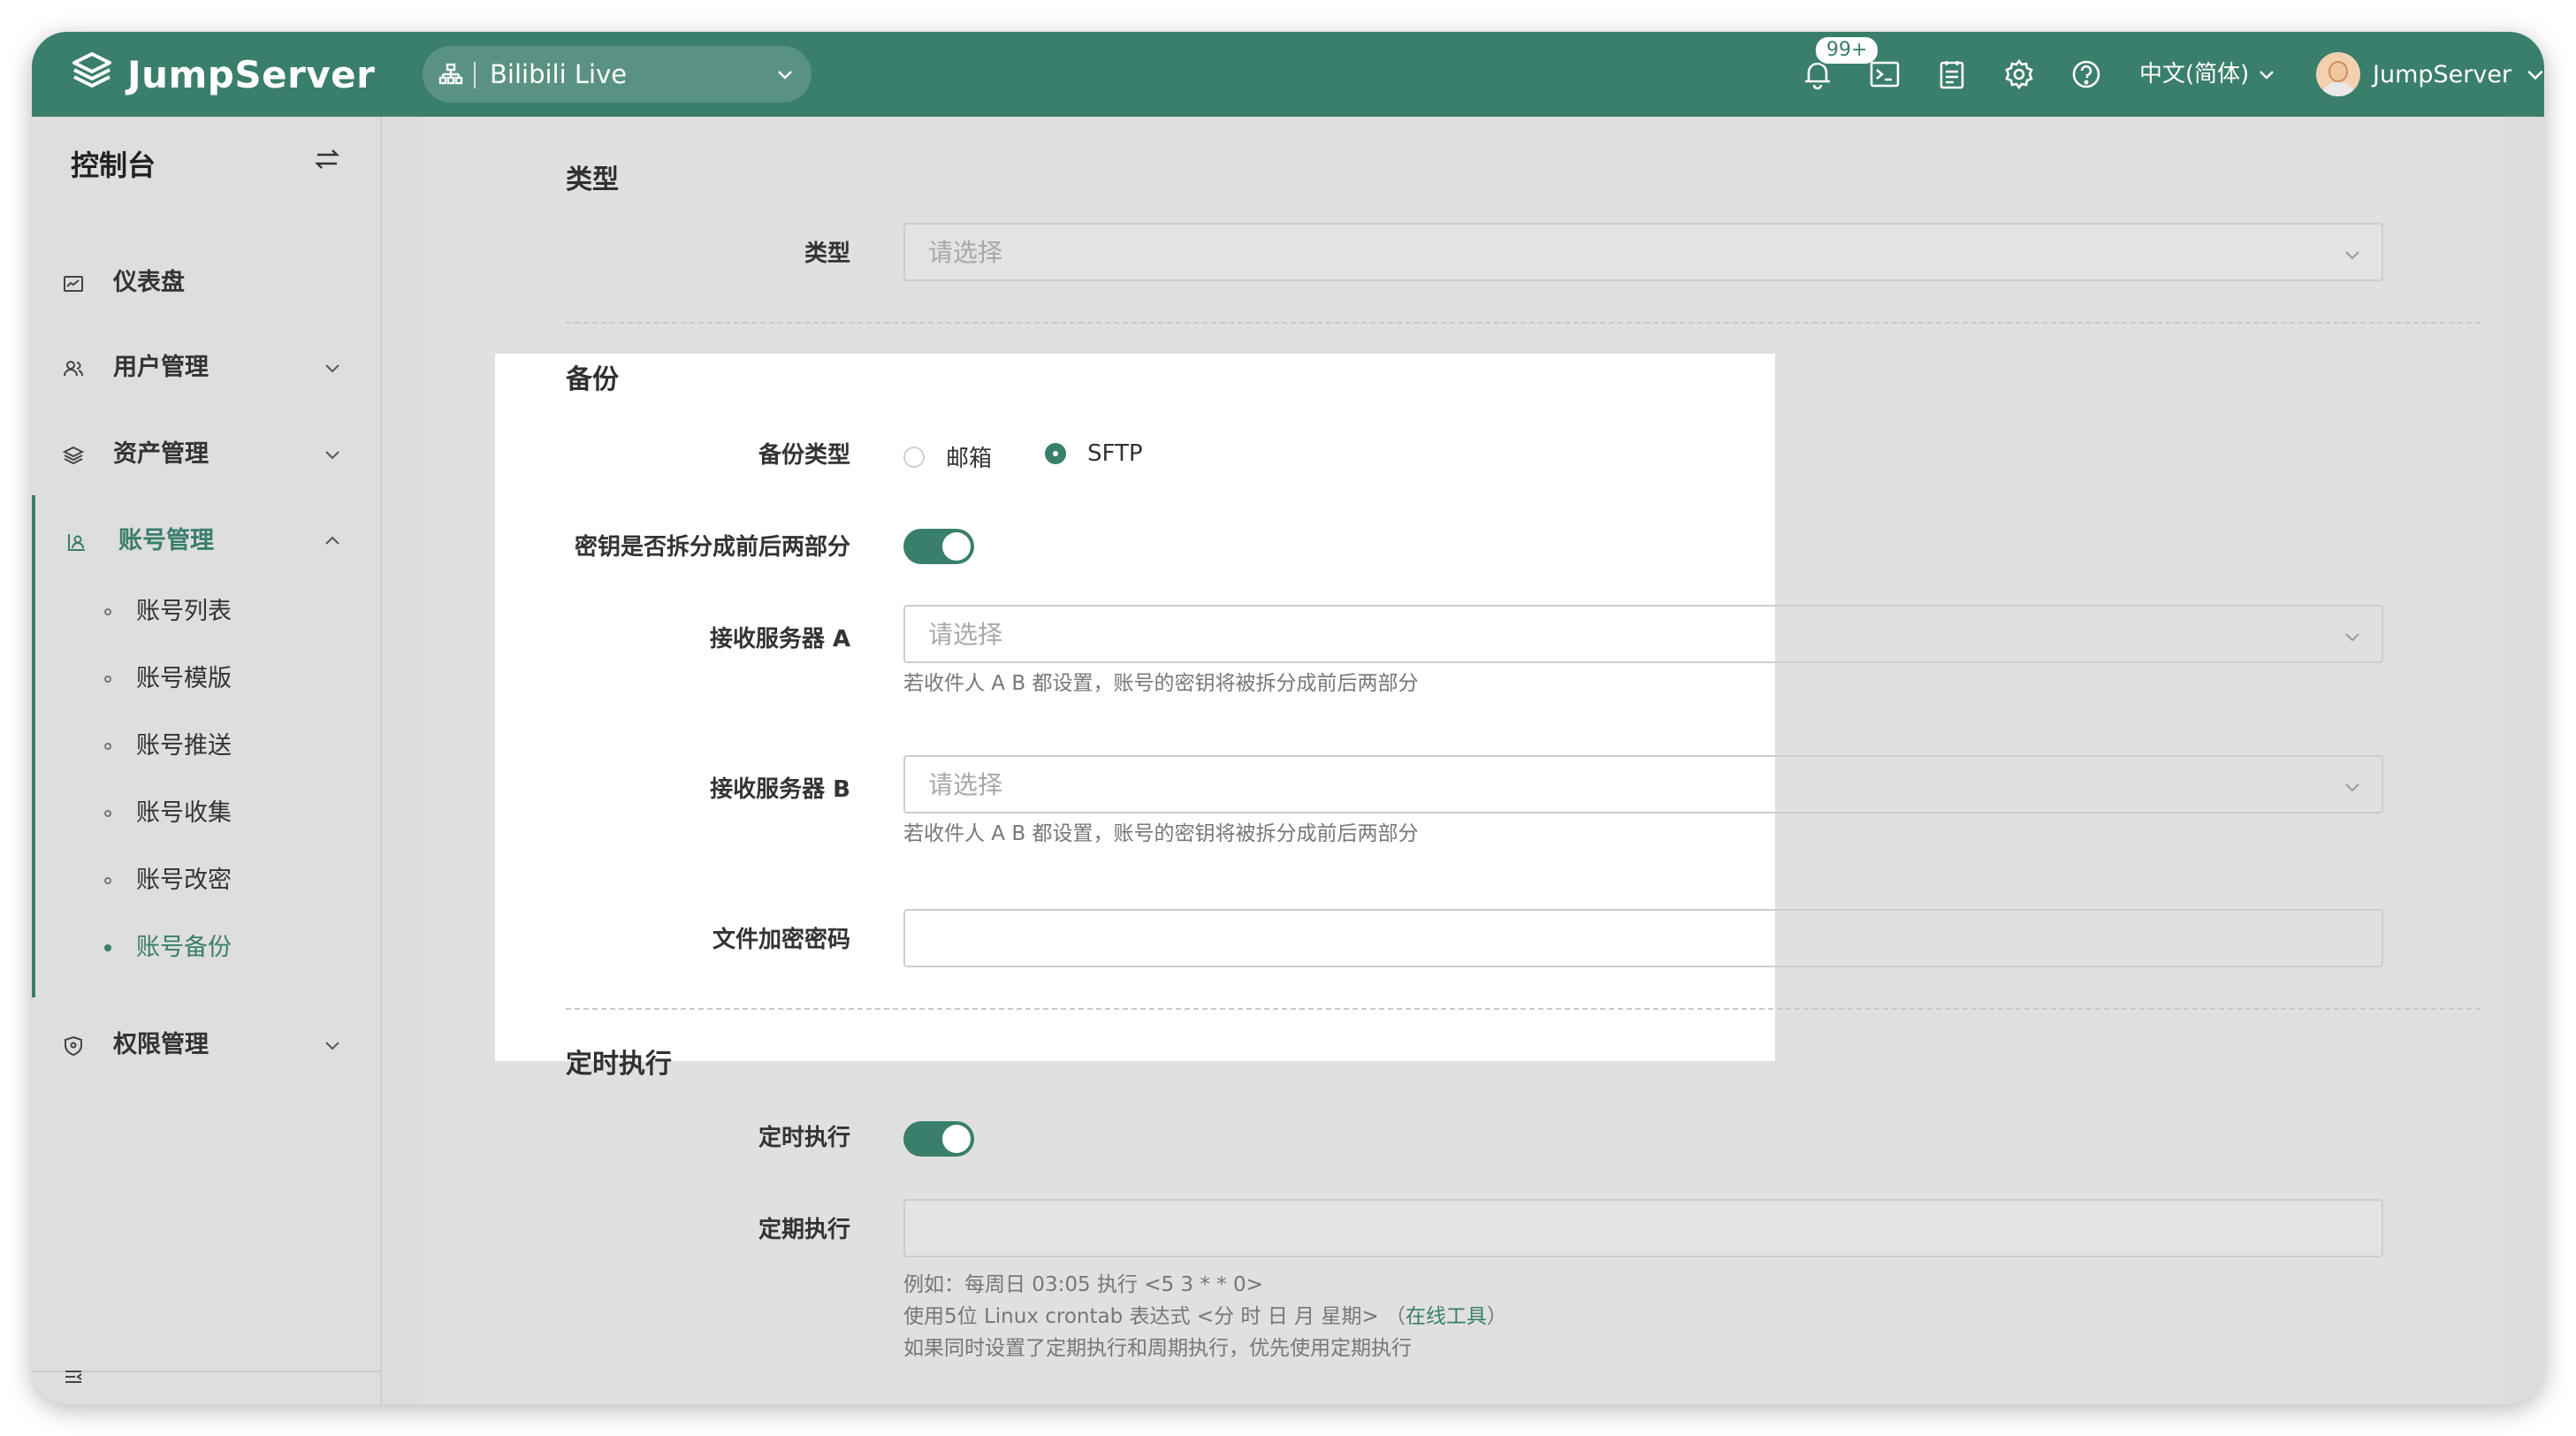 Image resolution: width=2576 pixels, height=1436 pixels. I want to click on crontab-hint-suffix: ）, so click(1496, 1316).